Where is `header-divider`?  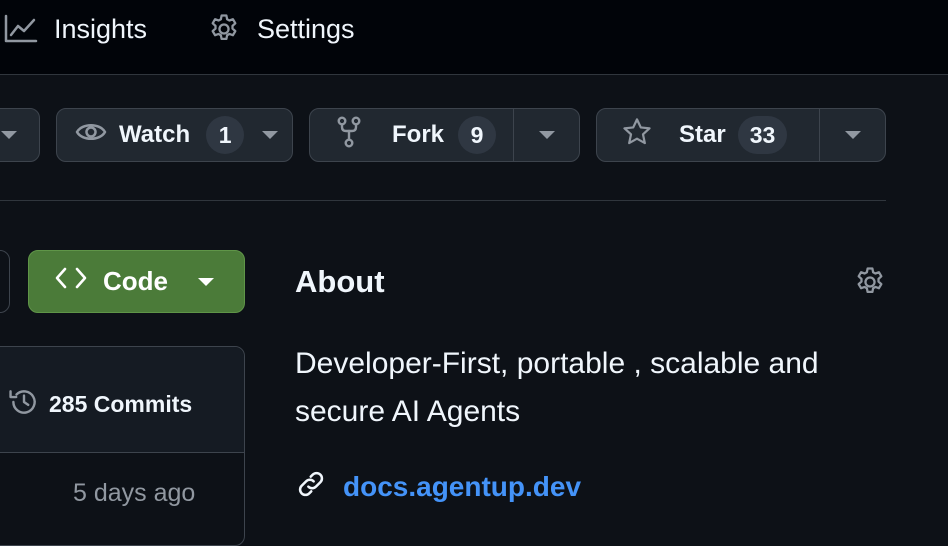 header-divider is located at coordinates (443, 200).